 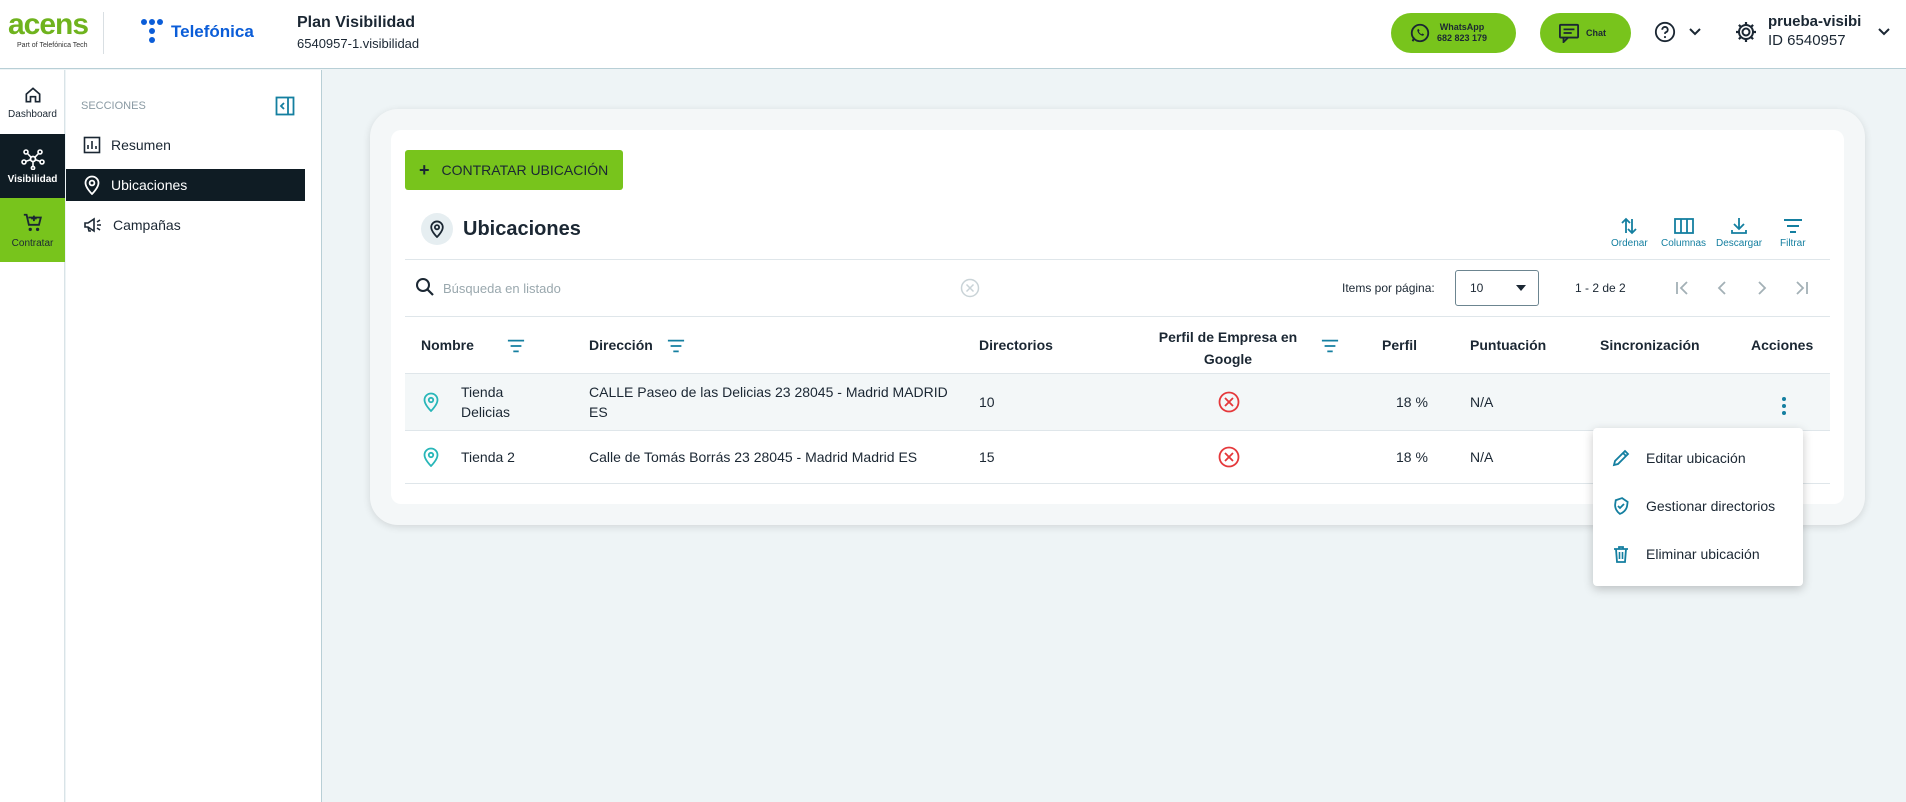 I want to click on descargar-button: Descargar, so click(x=1739, y=232).